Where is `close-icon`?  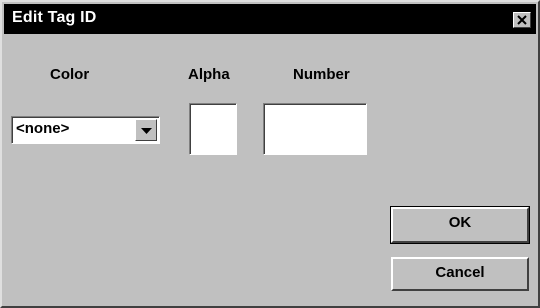 close-icon is located at coordinates (522, 20).